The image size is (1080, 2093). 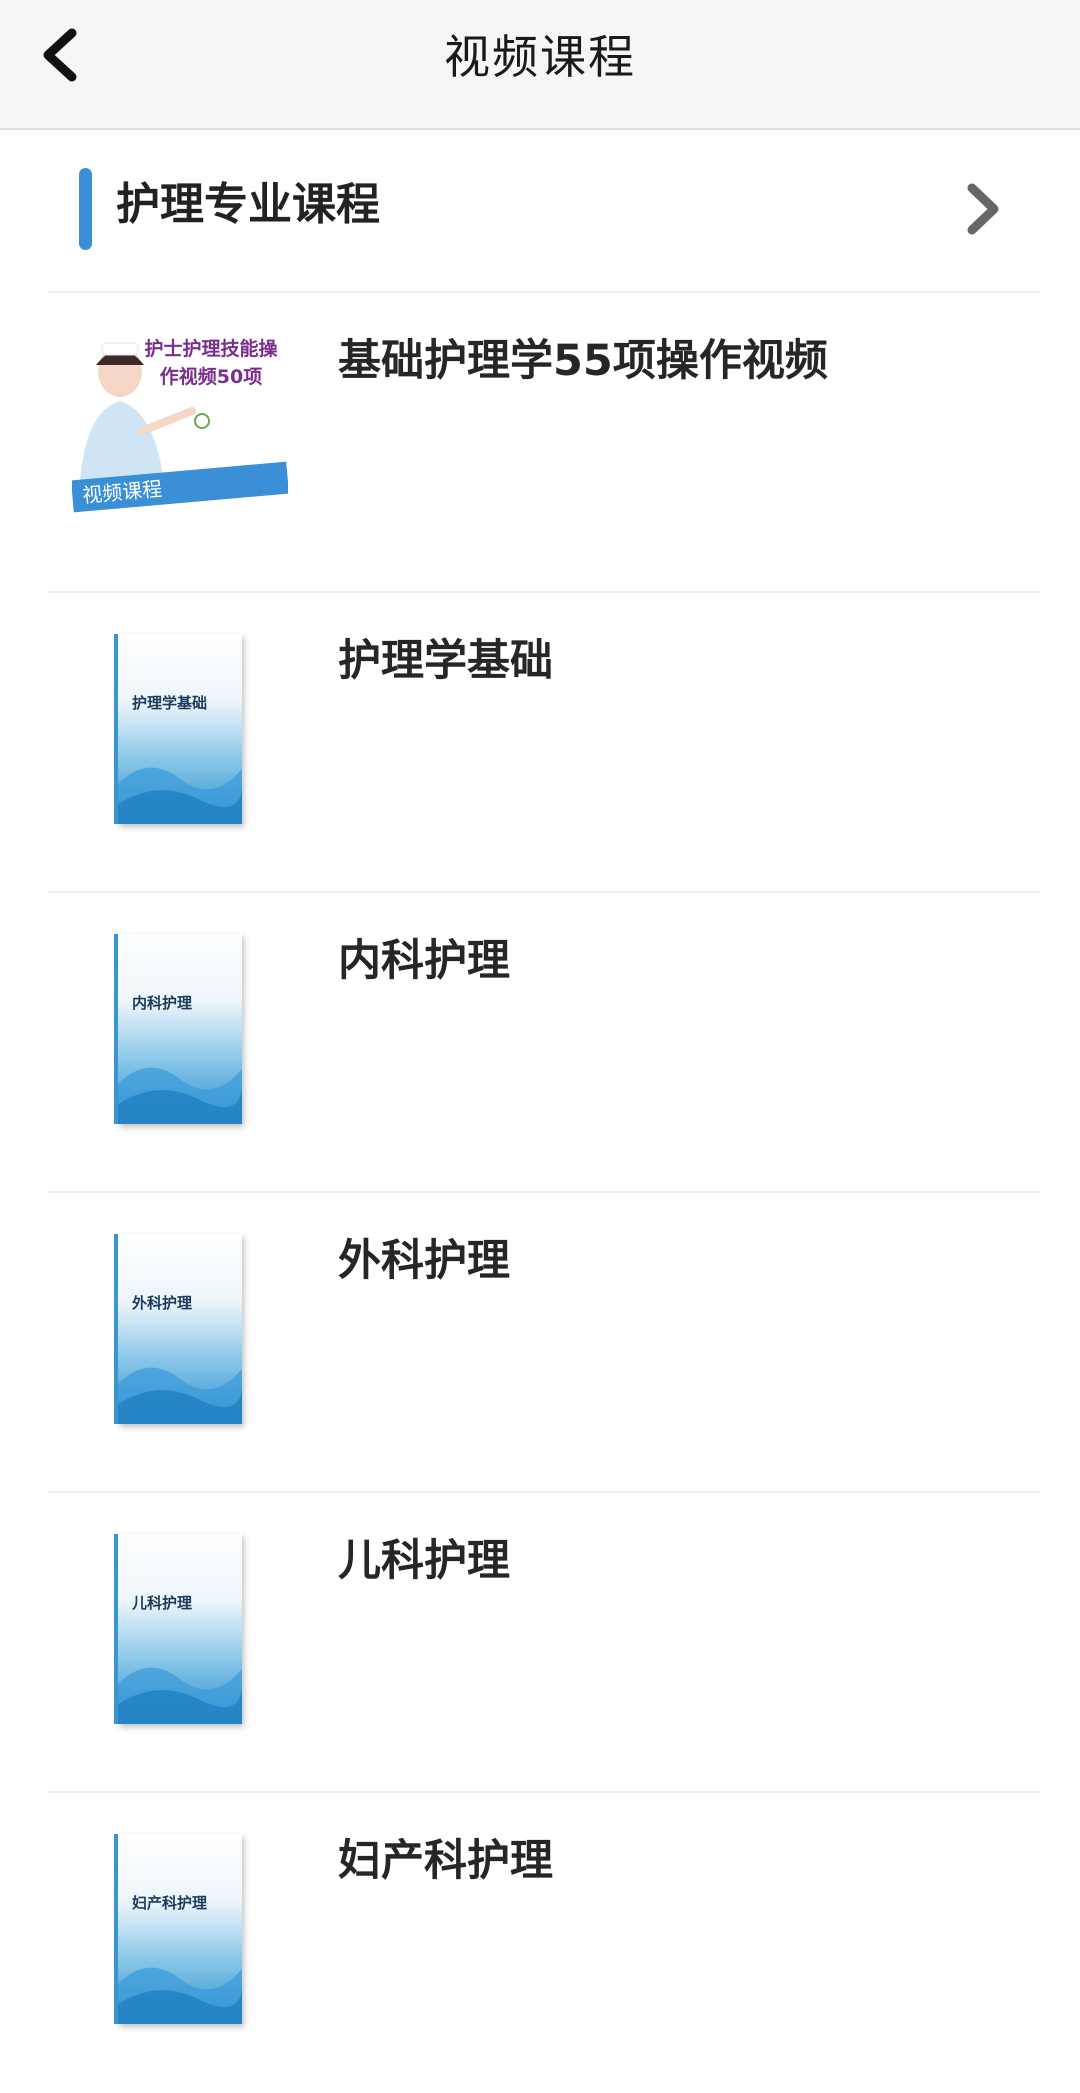 What do you see at coordinates (211, 349) in the screenshot?
I see `promo-title-line1: 护士护理技能操` at bounding box center [211, 349].